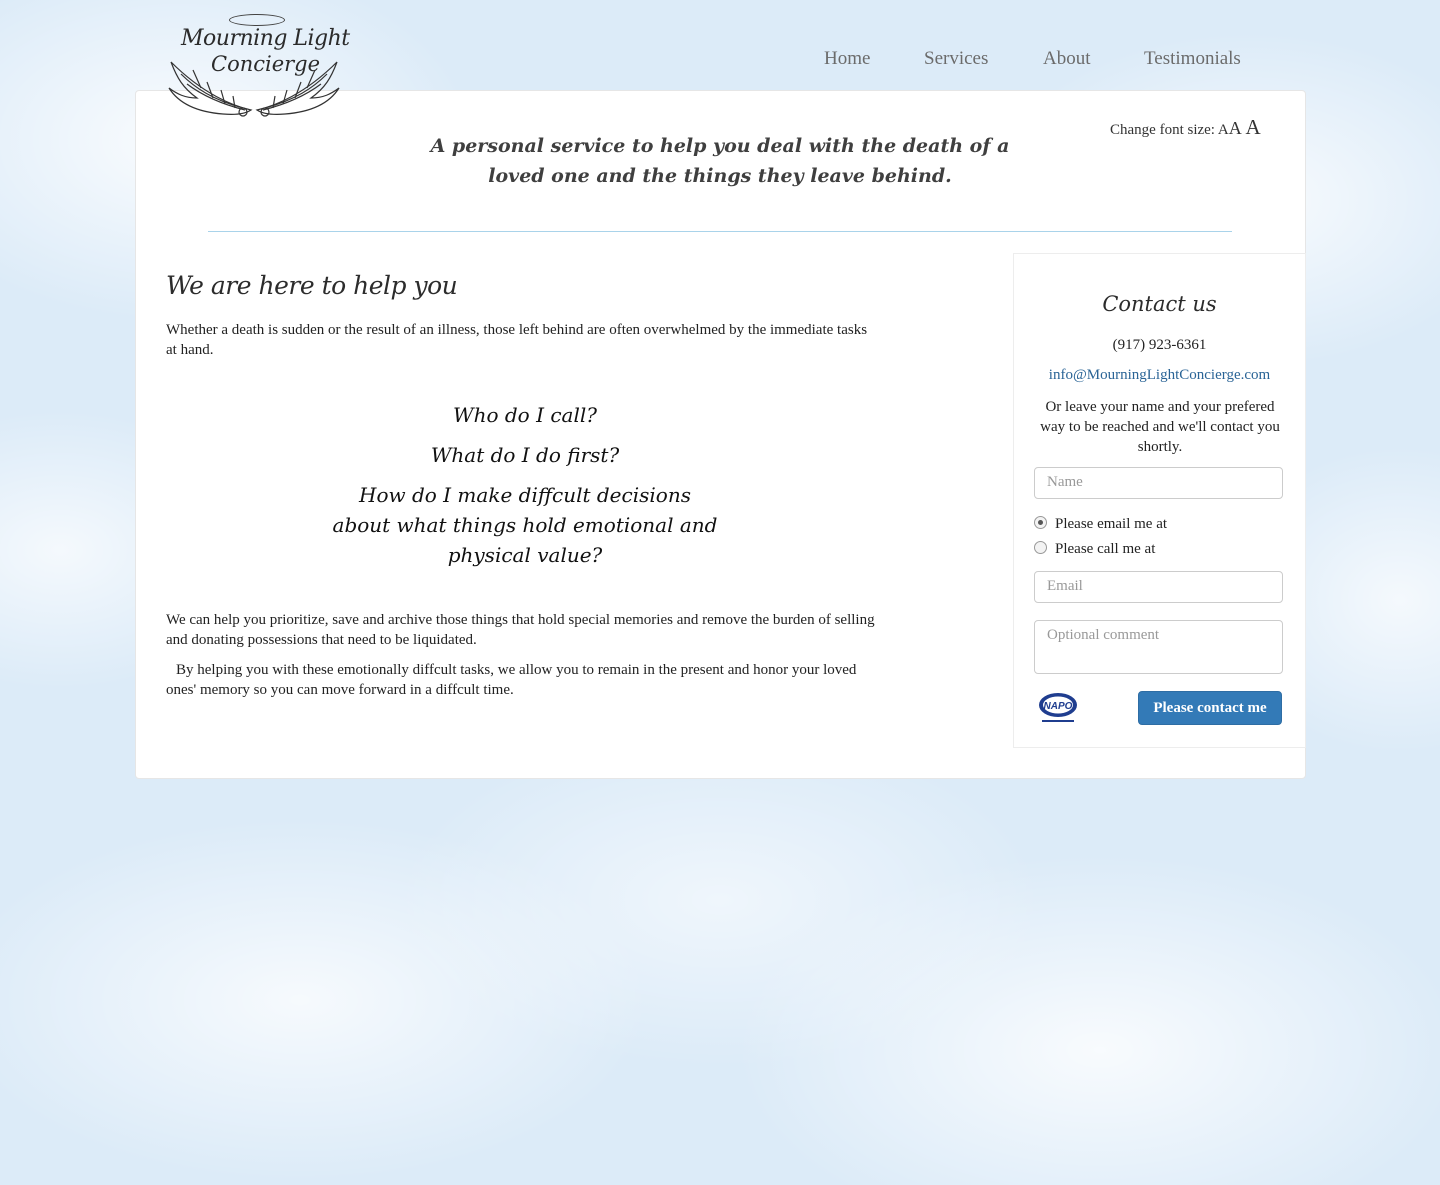 Image resolution: width=1440 pixels, height=1185 pixels. What do you see at coordinates (1159, 345) in the screenshot?
I see `contact-phone: (917) 923-6361` at bounding box center [1159, 345].